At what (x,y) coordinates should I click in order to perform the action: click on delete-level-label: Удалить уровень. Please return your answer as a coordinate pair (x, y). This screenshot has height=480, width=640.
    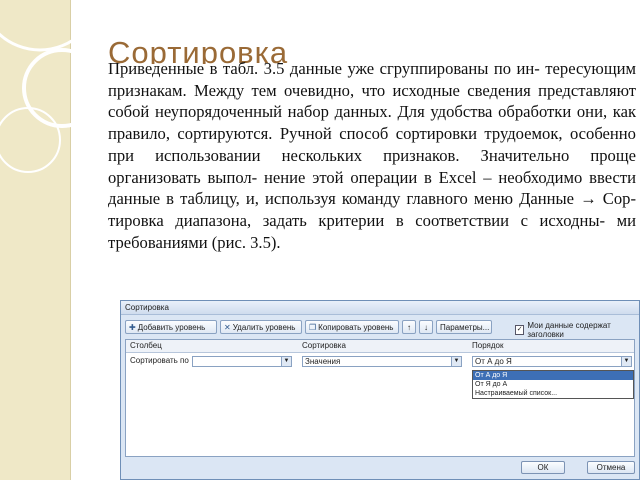
    Looking at the image, I should click on (264, 327).